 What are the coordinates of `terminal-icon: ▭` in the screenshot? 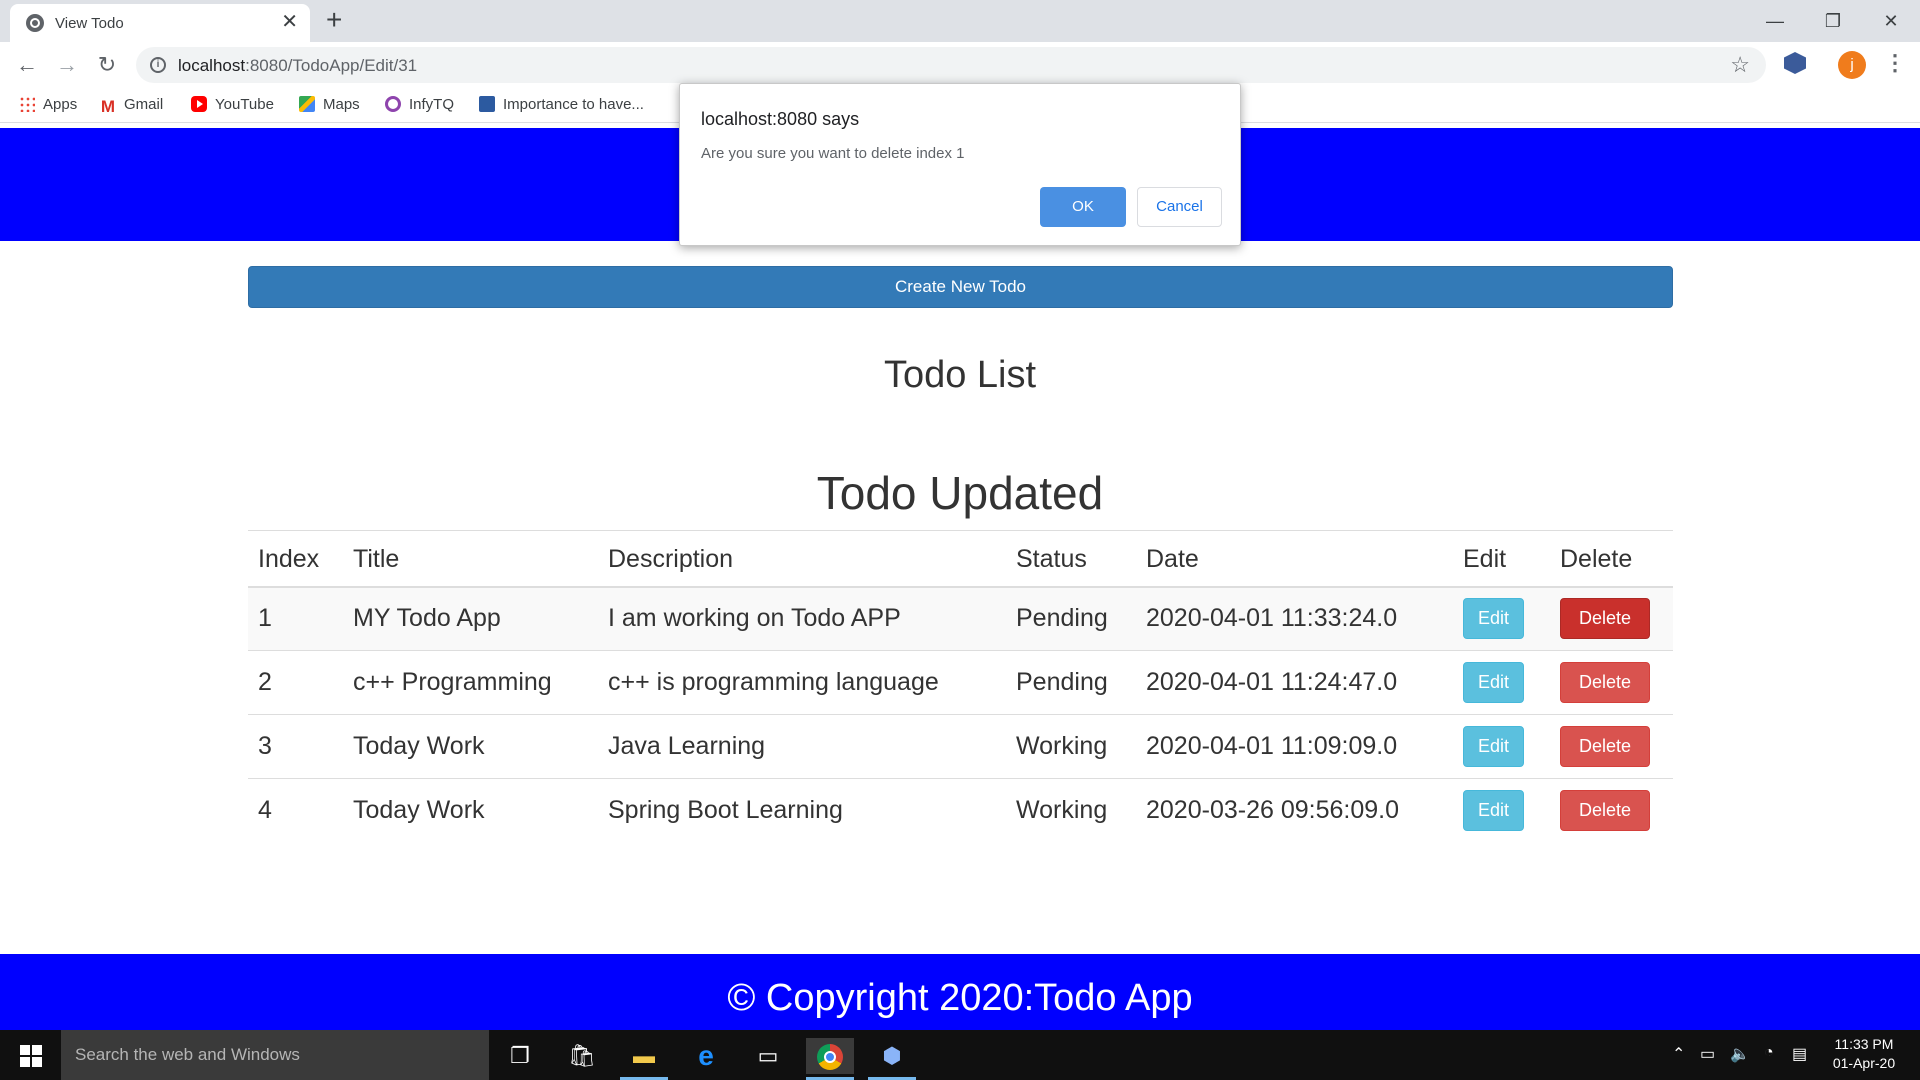 It's located at (768, 1056).